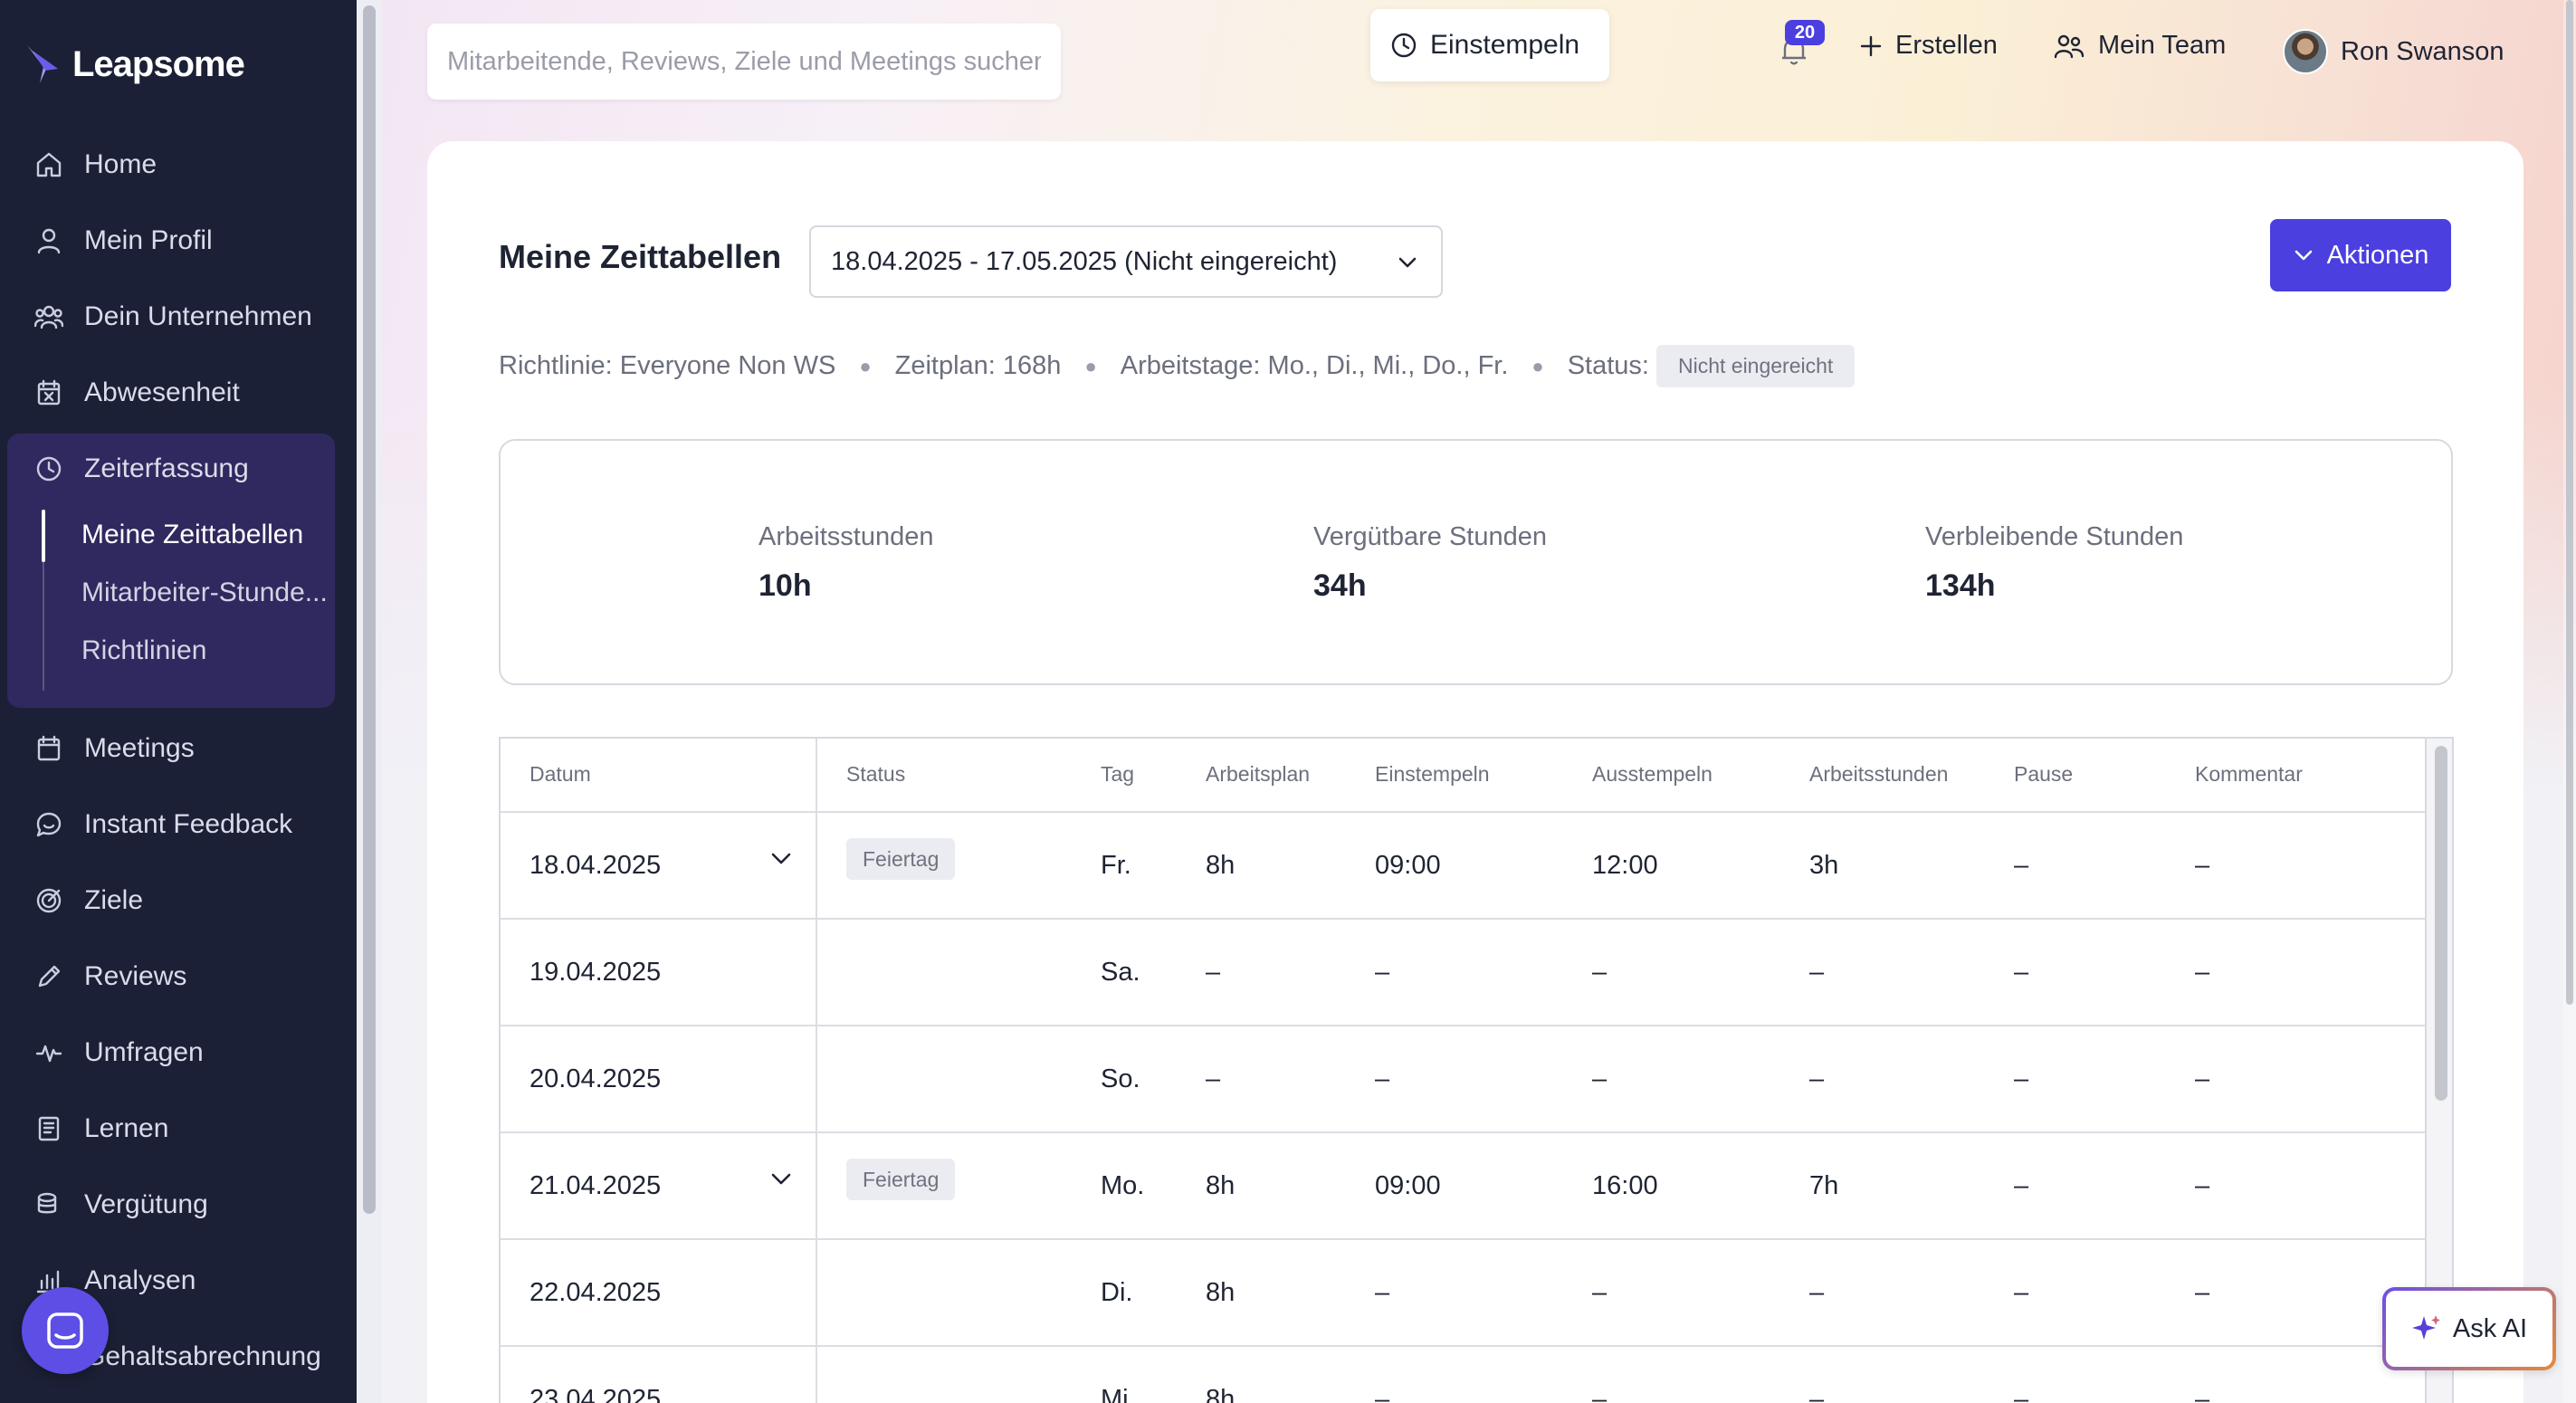  I want to click on cell-date: 18.04.2025, so click(596, 865).